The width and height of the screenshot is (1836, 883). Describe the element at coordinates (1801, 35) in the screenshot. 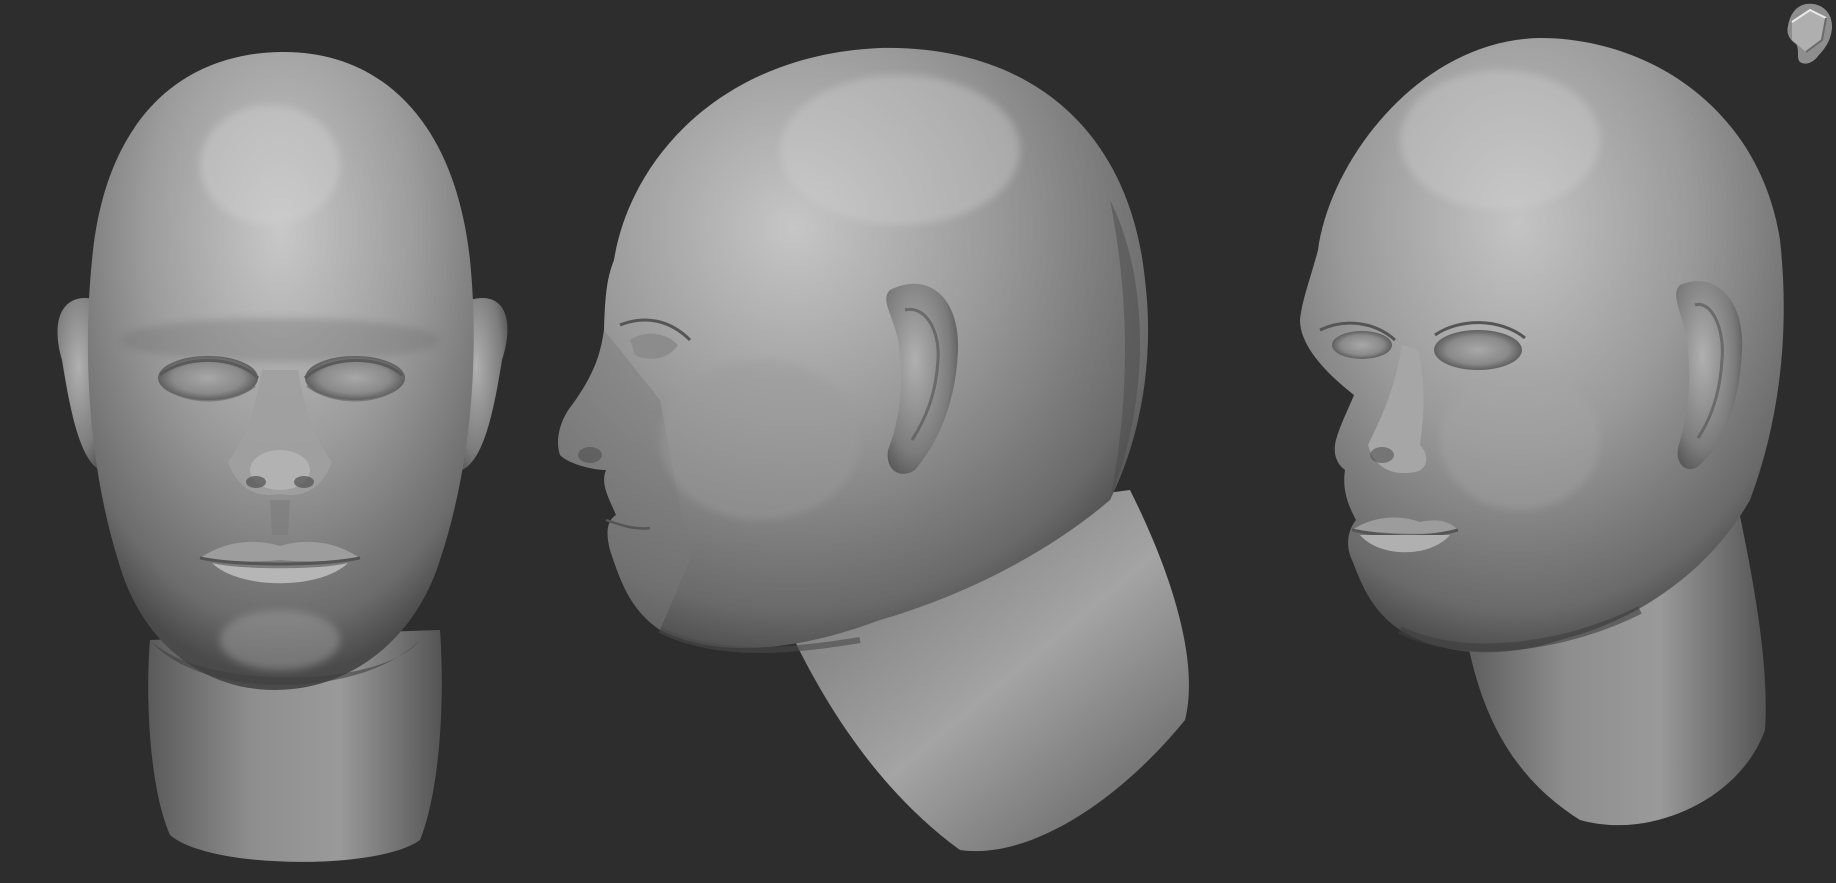

I see `head-orientation-gizmo-icon` at that location.